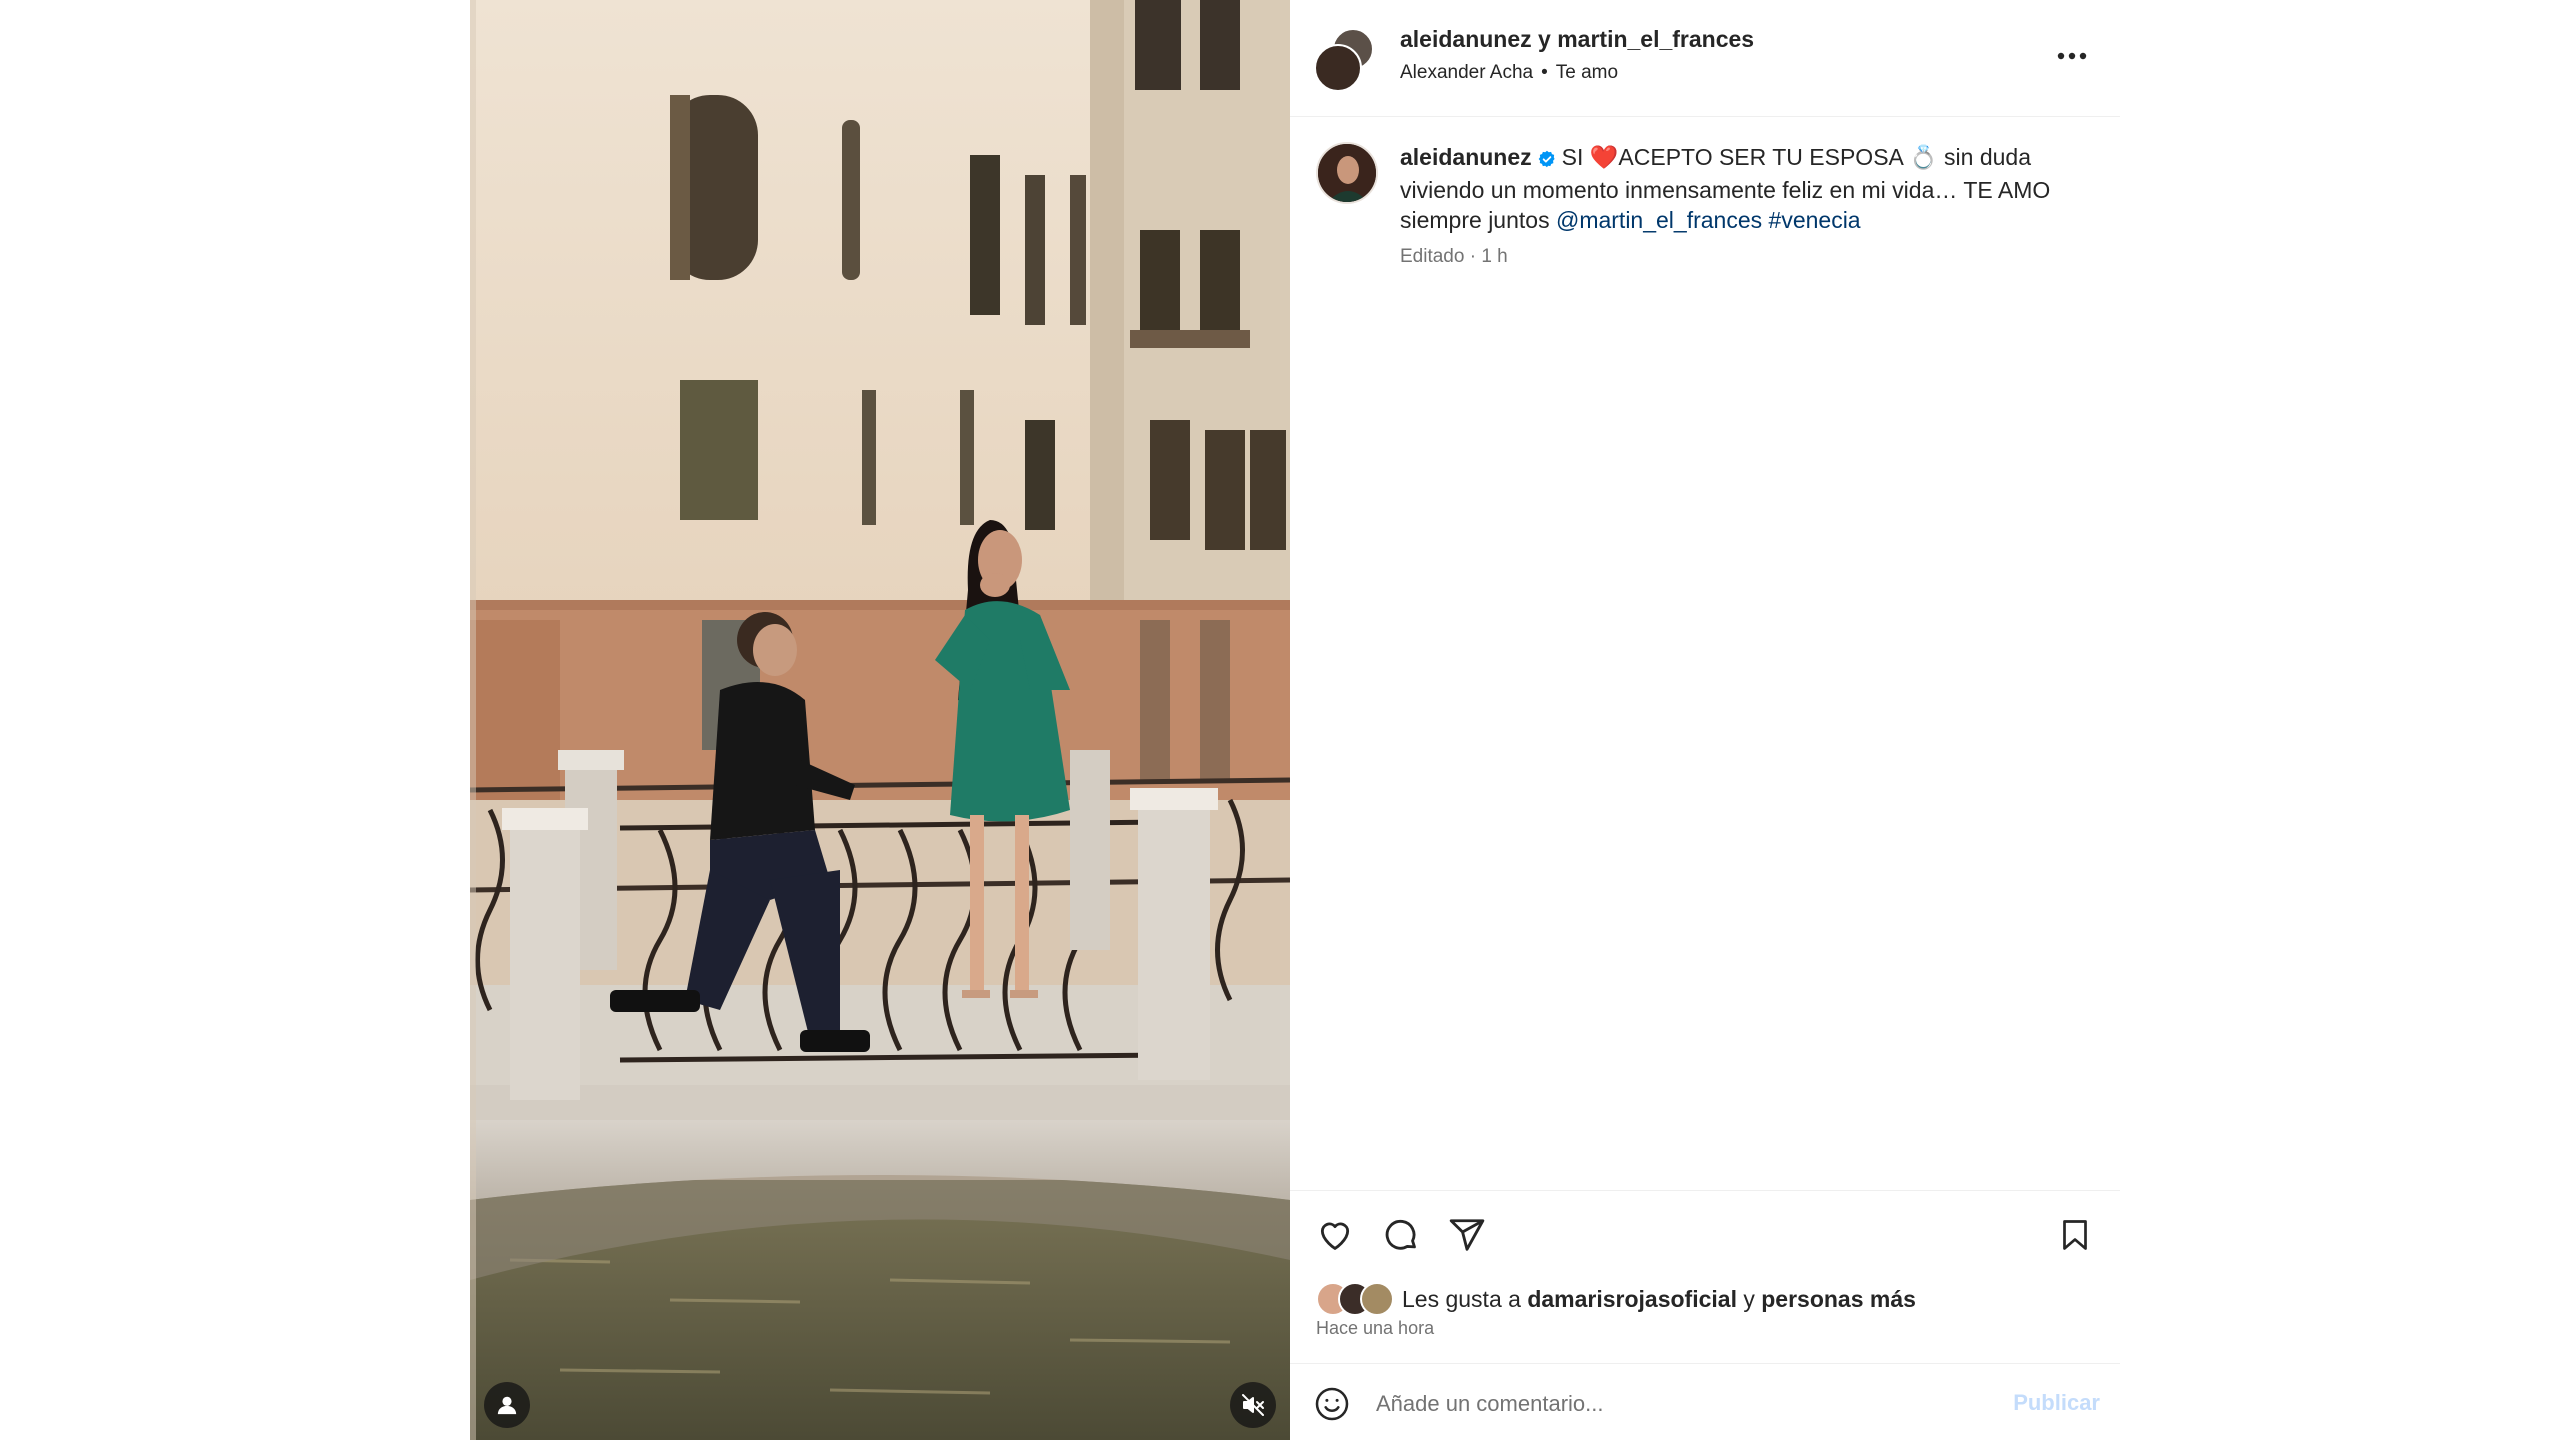 This screenshot has width=2560, height=1440. I want to click on like-button, so click(1335, 1235).